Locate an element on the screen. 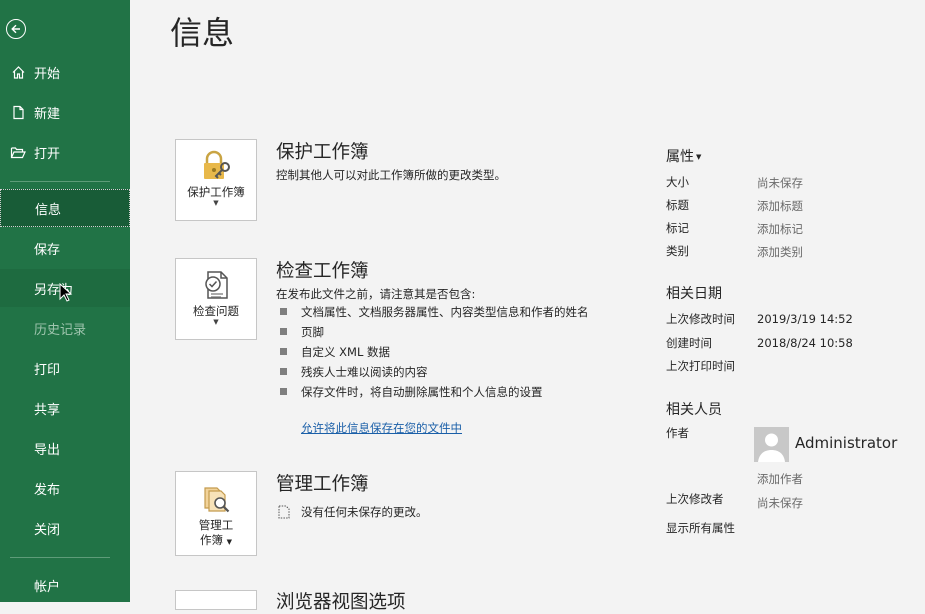 This screenshot has width=925, height=614. date-label-created: 创建时间 is located at coordinates (689, 343).